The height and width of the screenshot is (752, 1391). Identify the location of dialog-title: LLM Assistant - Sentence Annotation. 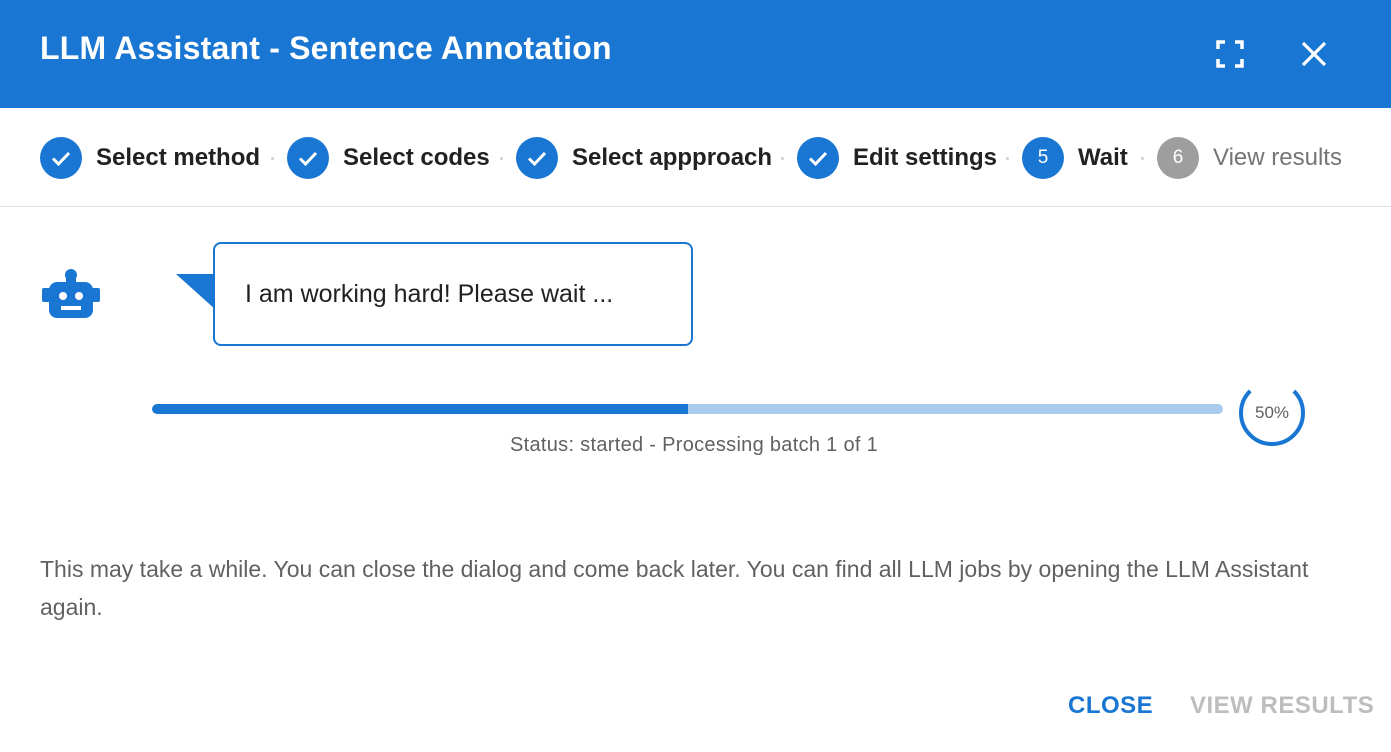
(326, 48).